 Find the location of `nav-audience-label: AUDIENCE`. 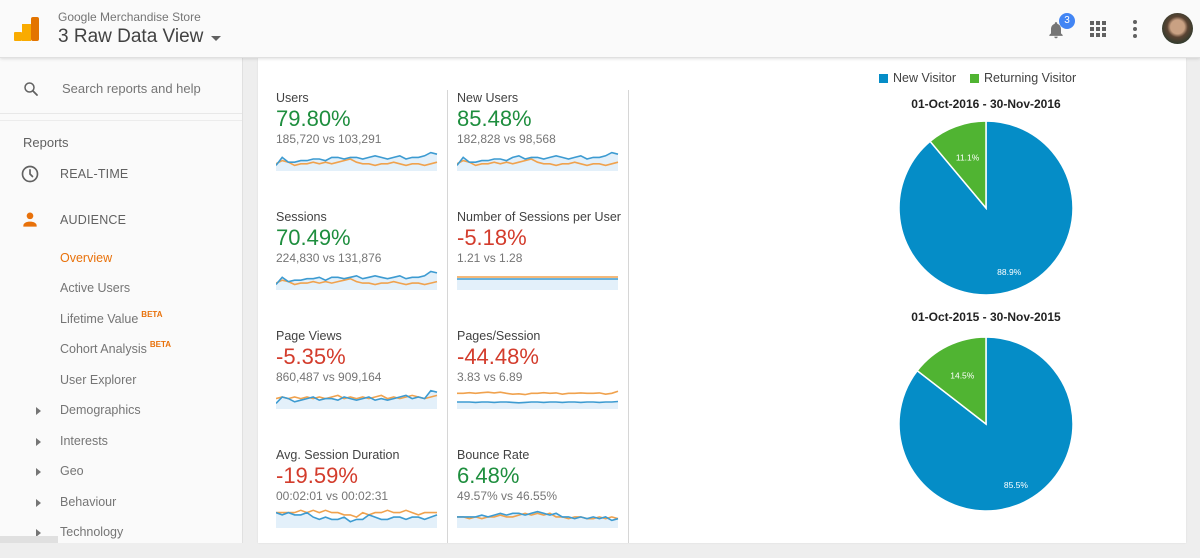

nav-audience-label: AUDIENCE is located at coordinates (93, 220).